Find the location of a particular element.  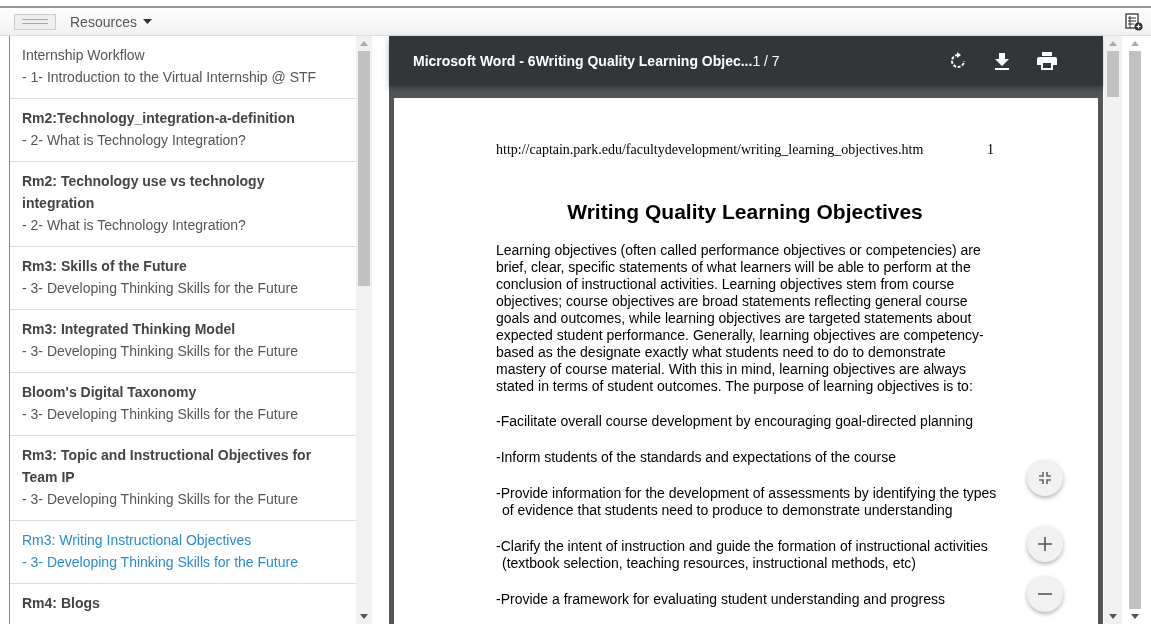

plus-icon is located at coordinates (1045, 544).